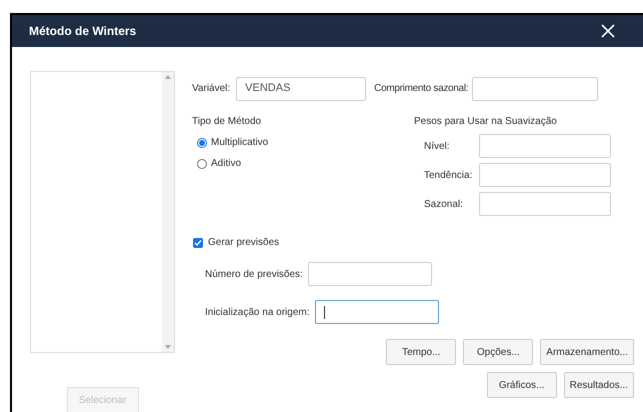  Describe the element at coordinates (444, 205) in the screenshot. I see `field-label: Sazonal:` at that location.